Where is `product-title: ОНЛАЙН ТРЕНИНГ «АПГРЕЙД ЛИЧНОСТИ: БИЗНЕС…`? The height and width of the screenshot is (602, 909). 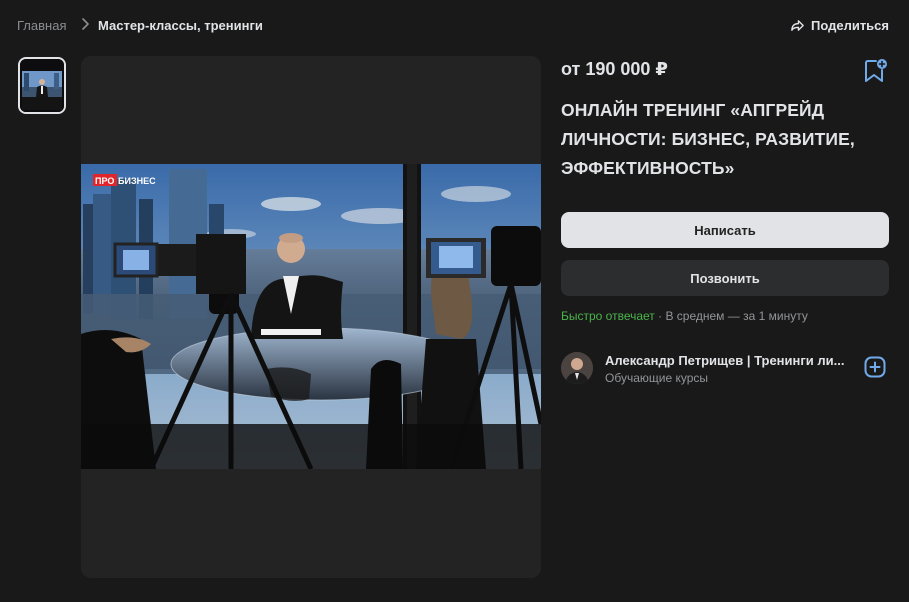
product-title: ОНЛАЙН ТРЕНИНГ «АПГРЕЙД ЛИЧНОСТИ: БИЗНЕС… is located at coordinates (708, 139).